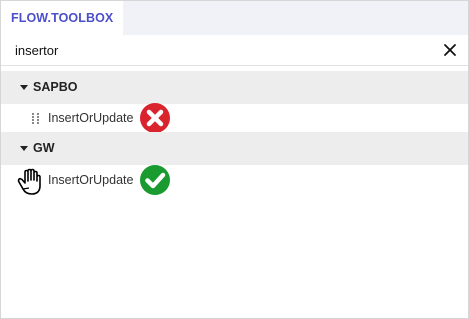  What do you see at coordinates (234, 148) in the screenshot?
I see `group-header-gw: GW` at bounding box center [234, 148].